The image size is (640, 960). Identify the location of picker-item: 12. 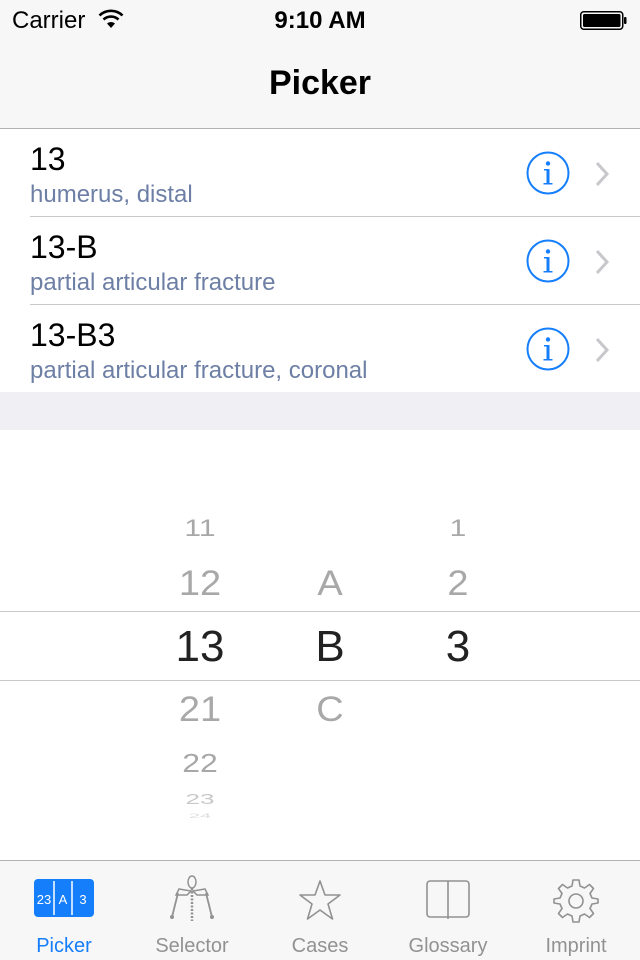
(200, 585).